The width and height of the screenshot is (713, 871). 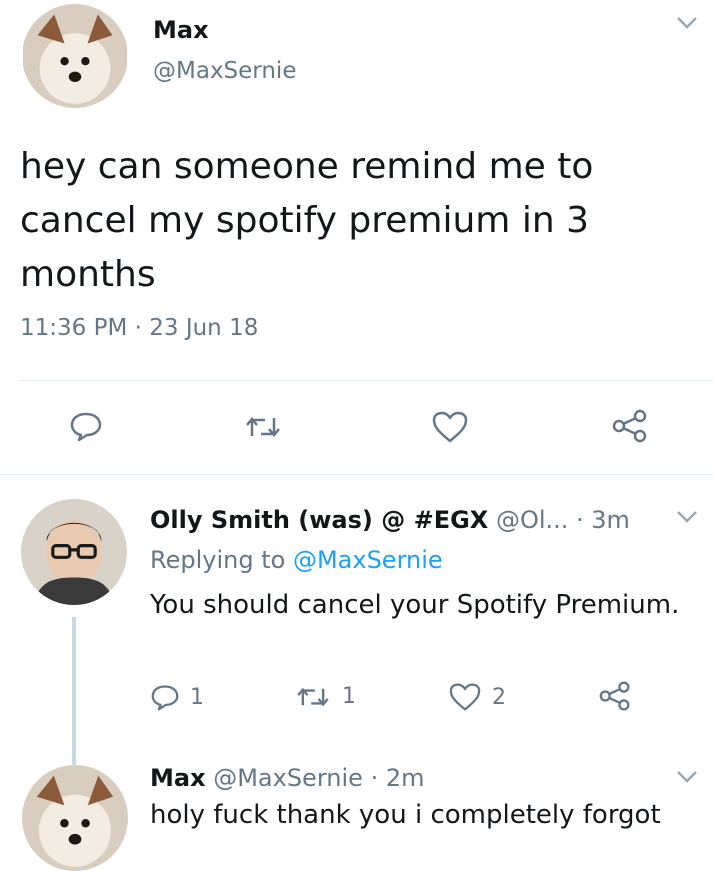 What do you see at coordinates (687, 777) in the screenshot?
I see `reply-2-chevron-down-icon` at bounding box center [687, 777].